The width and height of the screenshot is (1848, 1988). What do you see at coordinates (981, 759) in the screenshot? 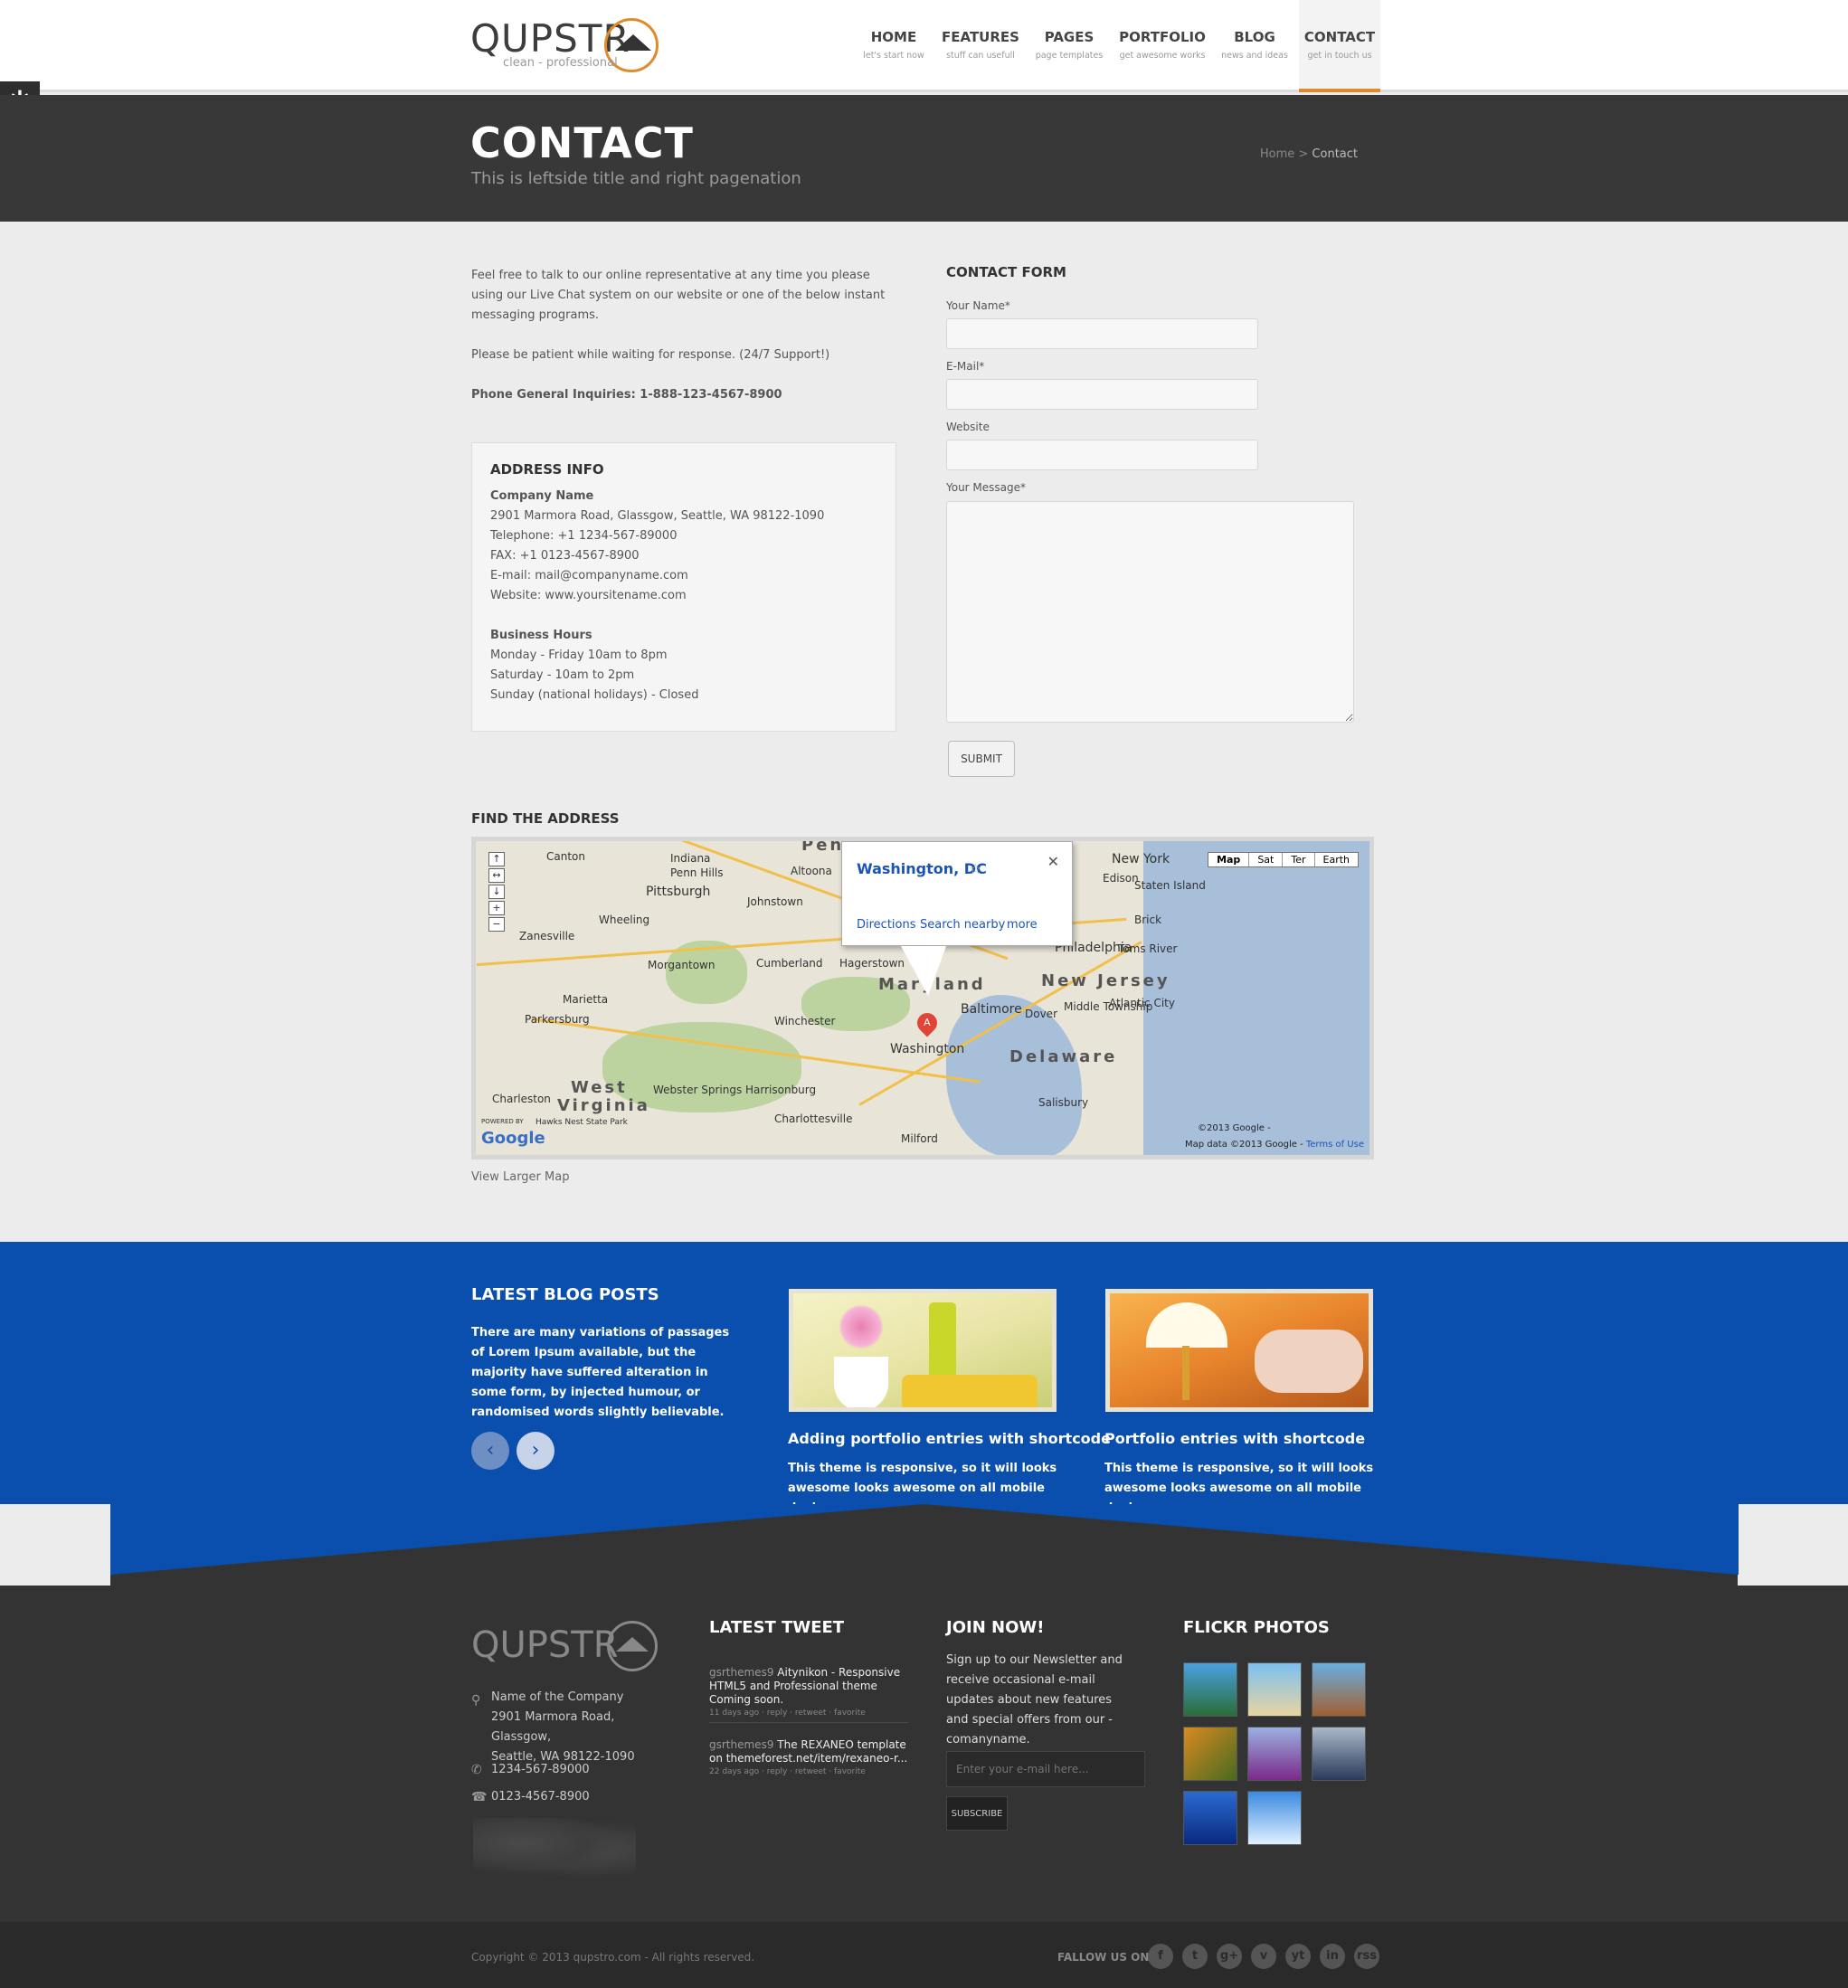
I see `submit-button: SUBMIT` at bounding box center [981, 759].